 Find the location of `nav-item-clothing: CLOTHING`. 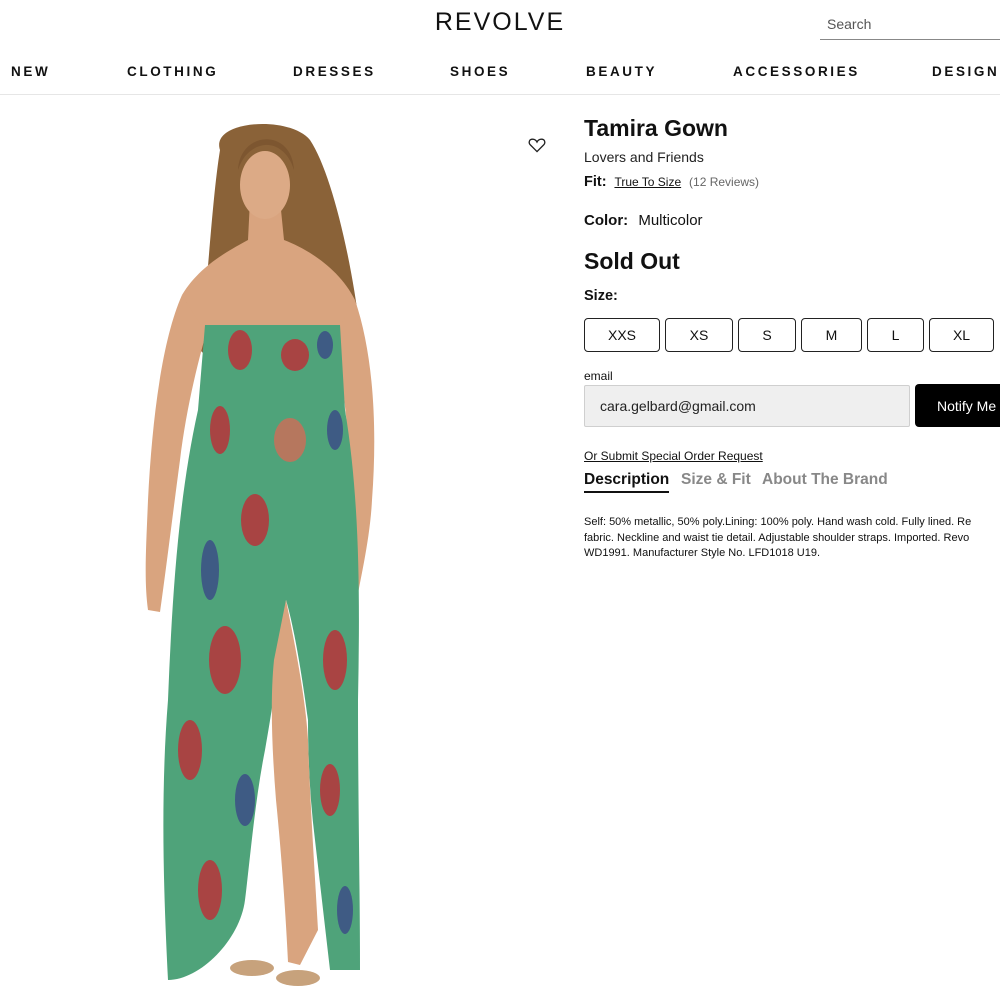

nav-item-clothing: CLOTHING is located at coordinates (172, 71).